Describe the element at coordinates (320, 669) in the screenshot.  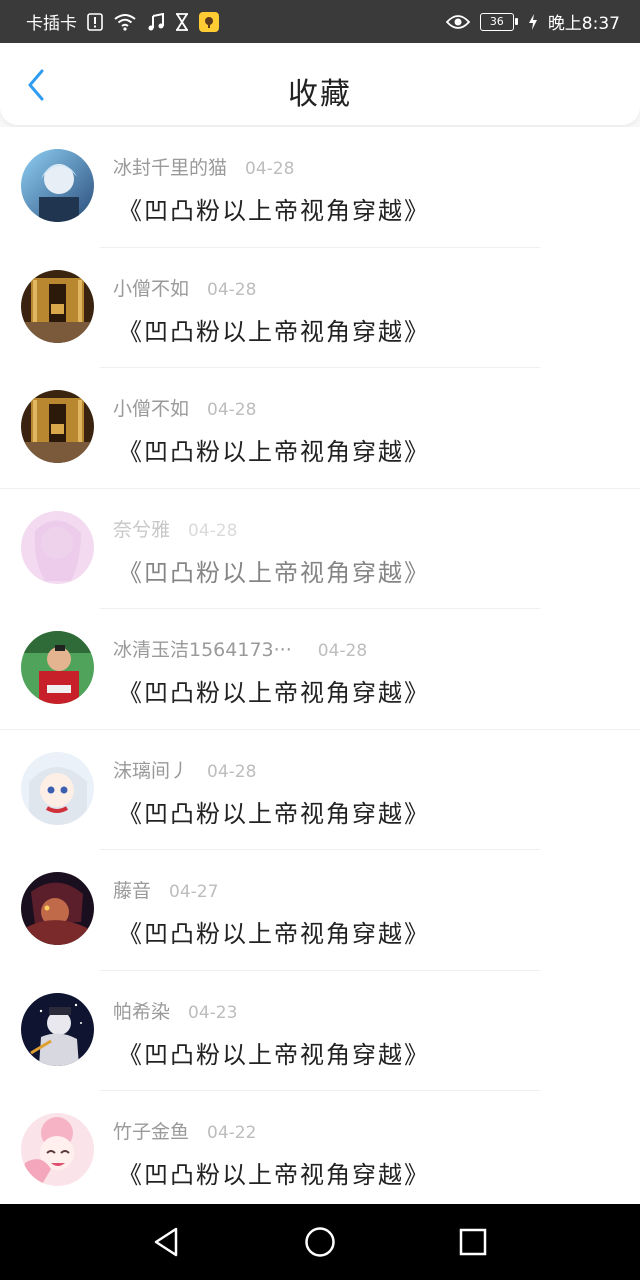
I see `list-item: 冰清玉洁1564173··· 04-28 《凹凸粉以上帝视角穿越》` at that location.